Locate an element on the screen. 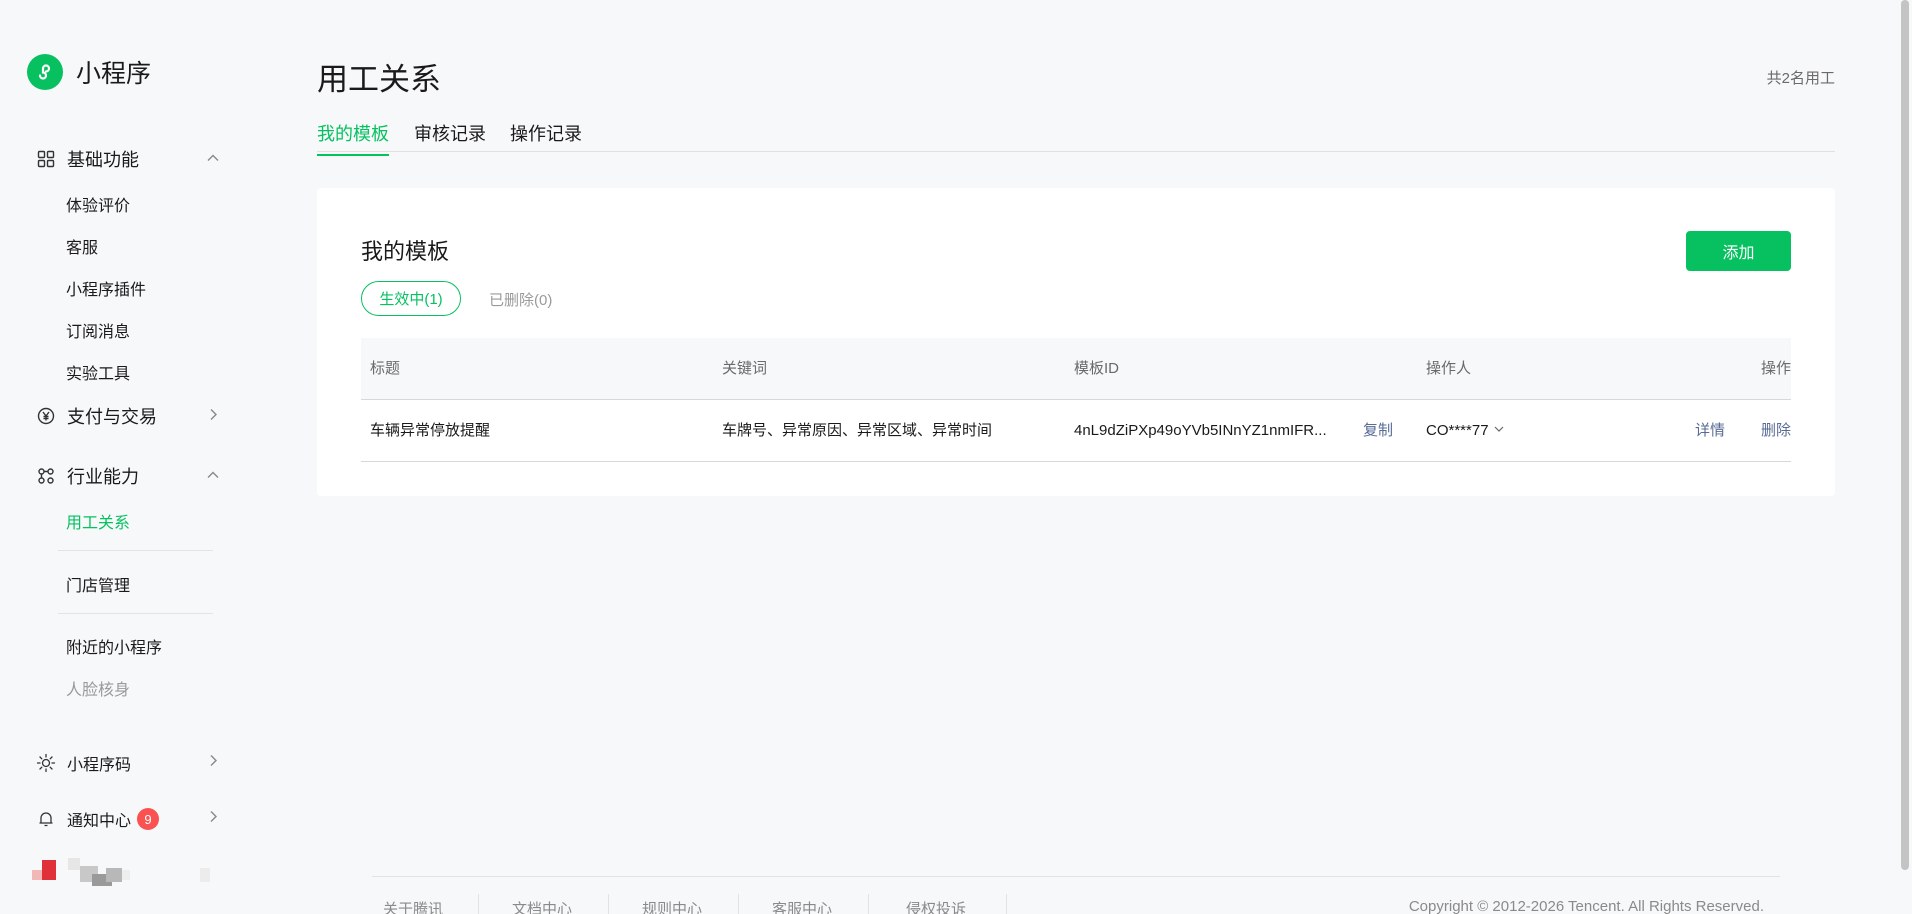 The height and width of the screenshot is (914, 1912). footer-link-complaint: 侵权投诉 is located at coordinates (936, 906).